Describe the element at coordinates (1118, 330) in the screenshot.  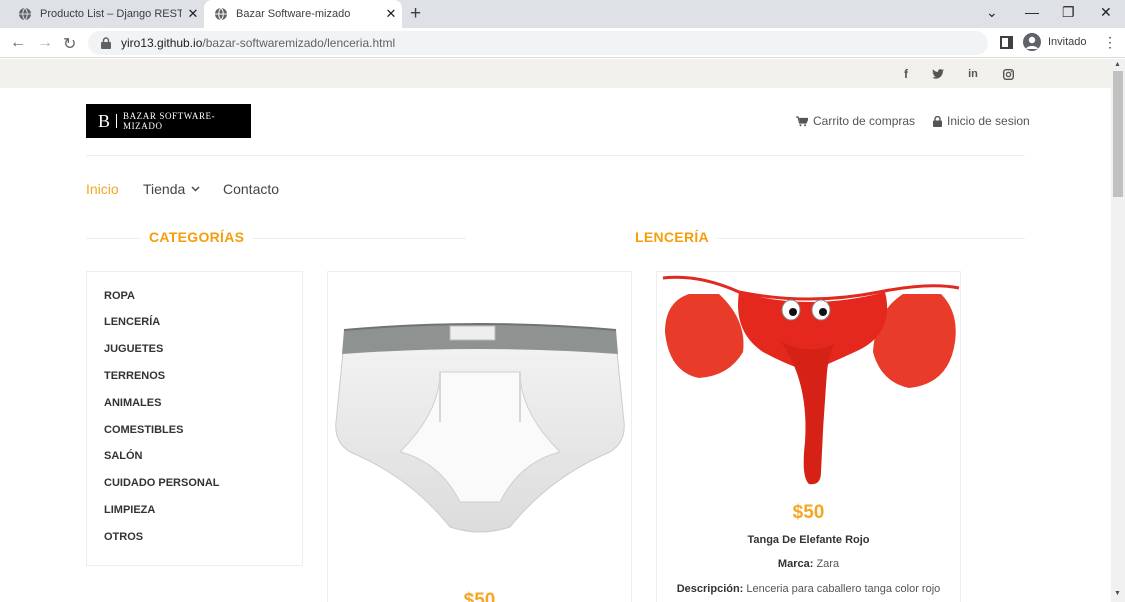
I see `page-scrollbar: ▲ ▼` at that location.